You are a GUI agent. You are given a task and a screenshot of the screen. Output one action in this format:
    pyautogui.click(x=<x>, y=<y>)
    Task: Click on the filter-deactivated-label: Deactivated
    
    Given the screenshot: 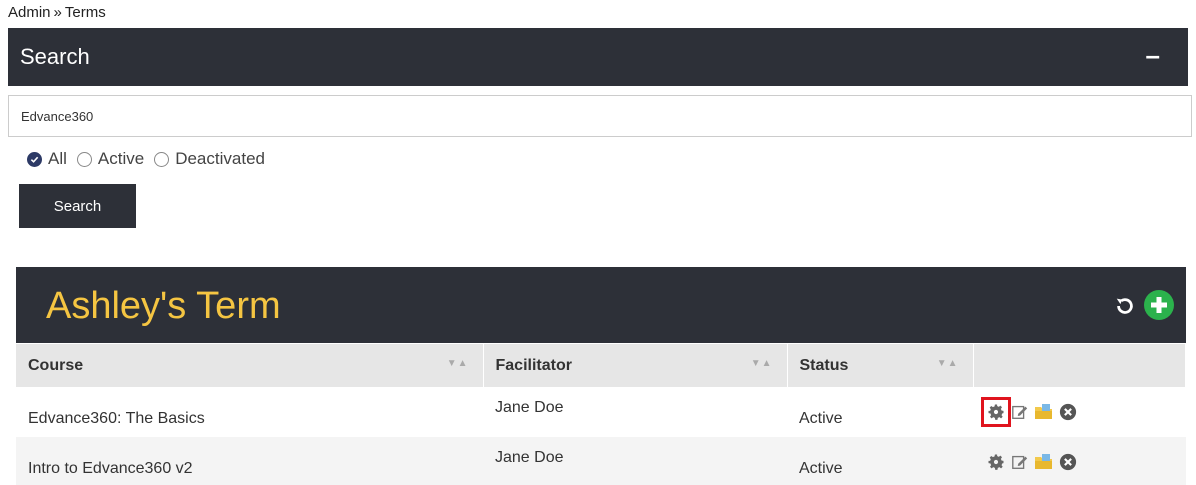 What is the action you would take?
    pyautogui.click(x=220, y=158)
    